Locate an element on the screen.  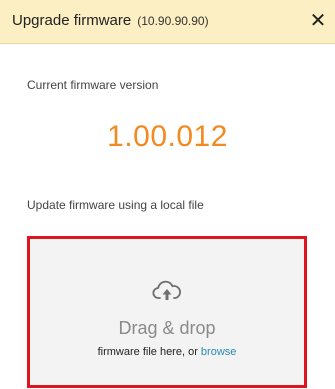
update-label: Update firmware using a local file is located at coordinates (115, 205).